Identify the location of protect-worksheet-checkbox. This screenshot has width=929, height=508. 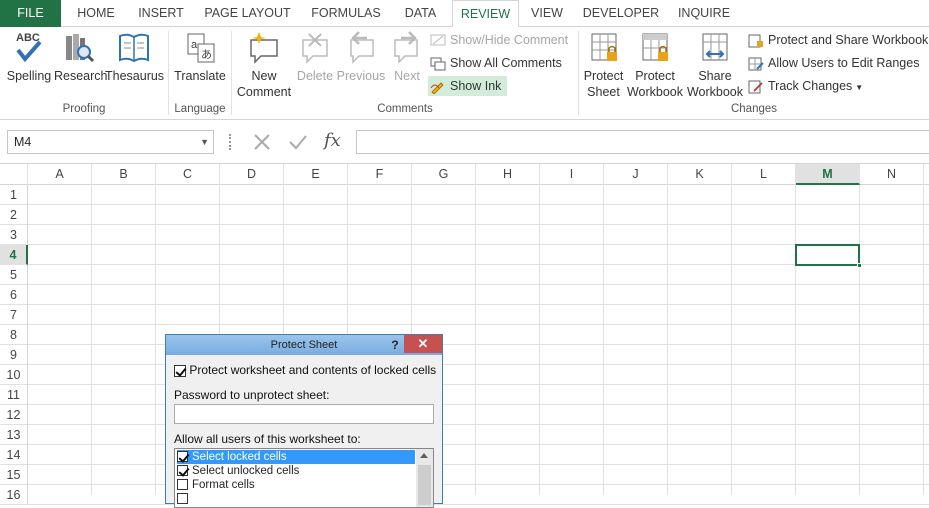
(180, 370).